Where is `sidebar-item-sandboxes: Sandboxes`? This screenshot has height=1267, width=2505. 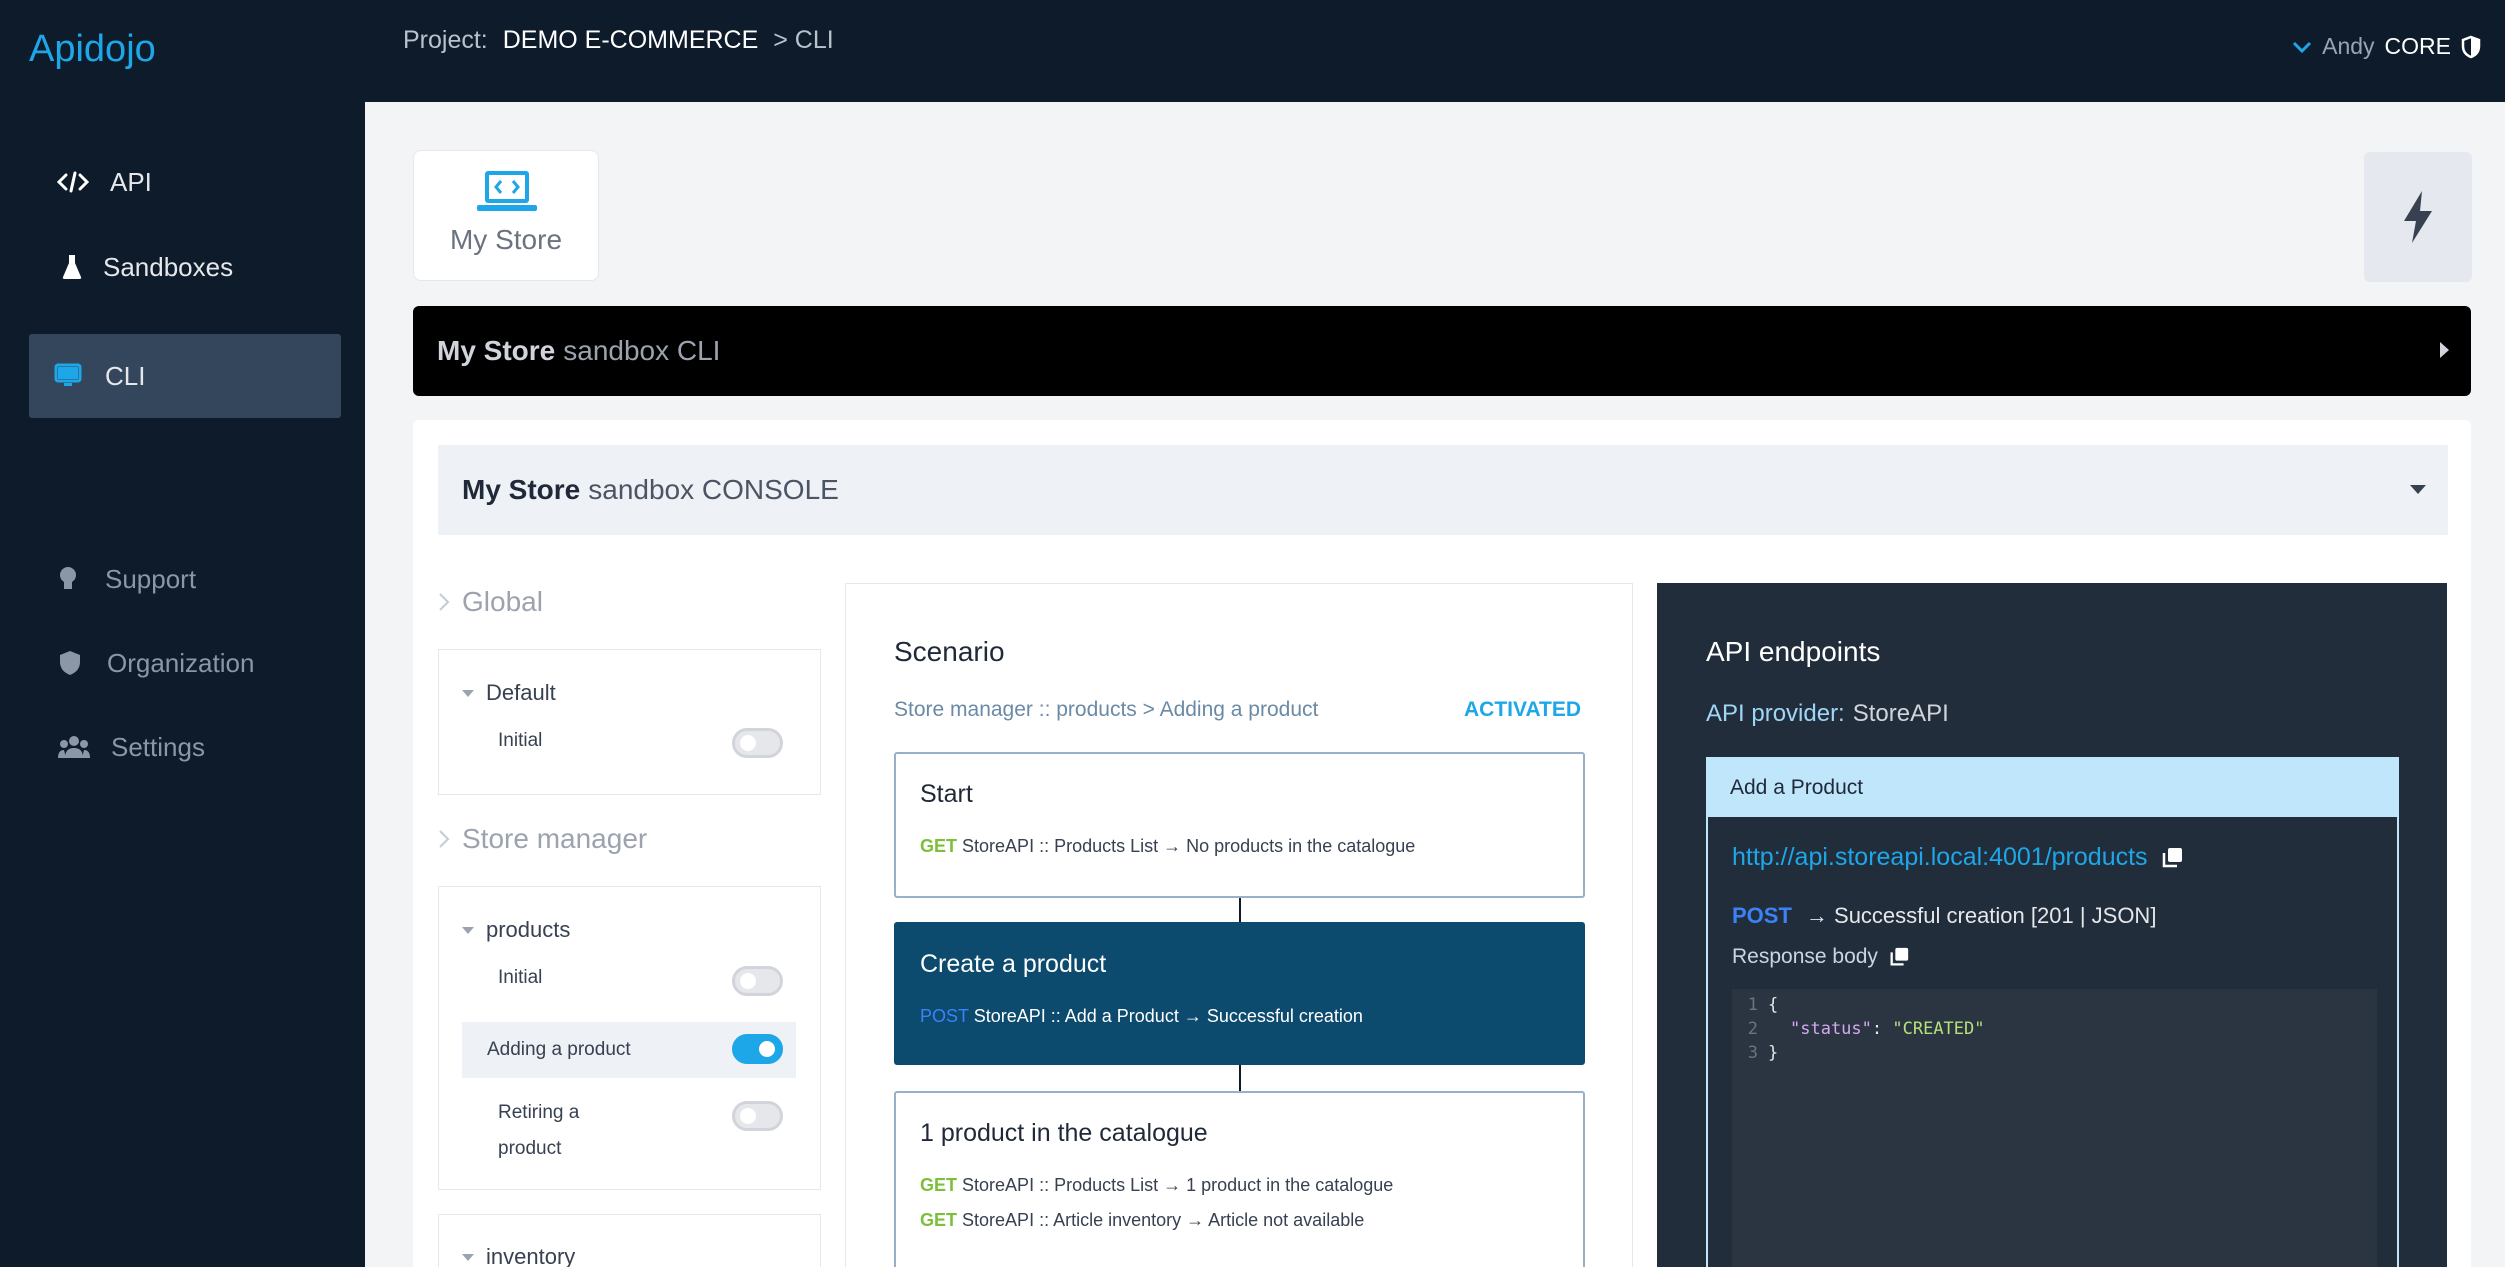 sidebar-item-sandboxes: Sandboxes is located at coordinates (185, 267).